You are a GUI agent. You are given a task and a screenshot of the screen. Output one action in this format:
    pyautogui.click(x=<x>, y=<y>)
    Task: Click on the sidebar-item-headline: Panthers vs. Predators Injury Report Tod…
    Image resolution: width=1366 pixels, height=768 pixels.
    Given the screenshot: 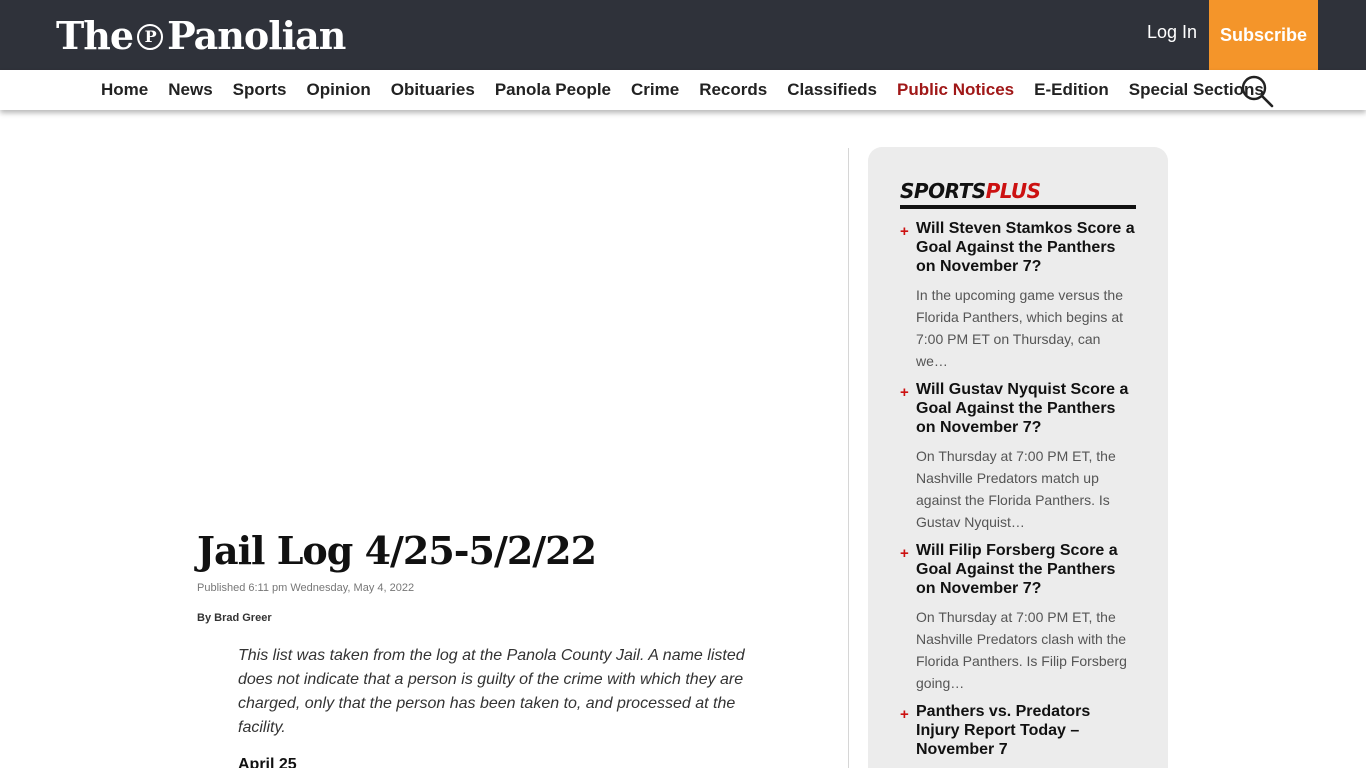 What is the action you would take?
    pyautogui.click(x=1026, y=730)
    